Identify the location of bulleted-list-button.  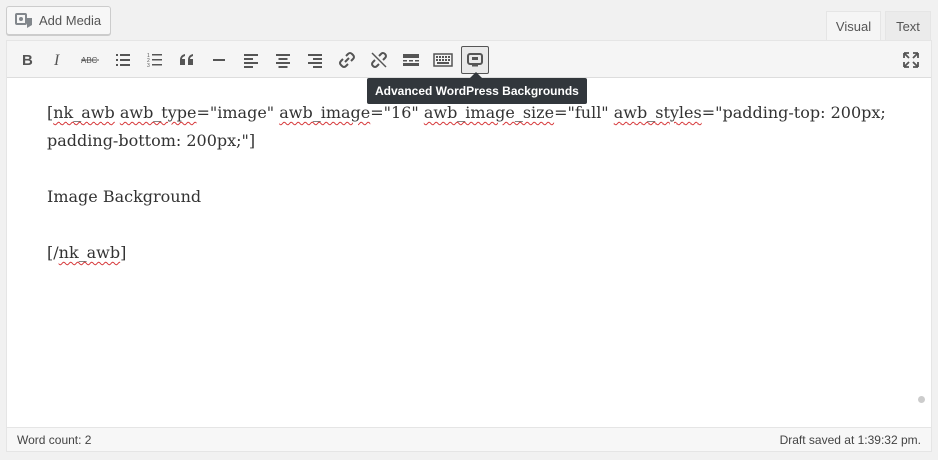
(123, 60).